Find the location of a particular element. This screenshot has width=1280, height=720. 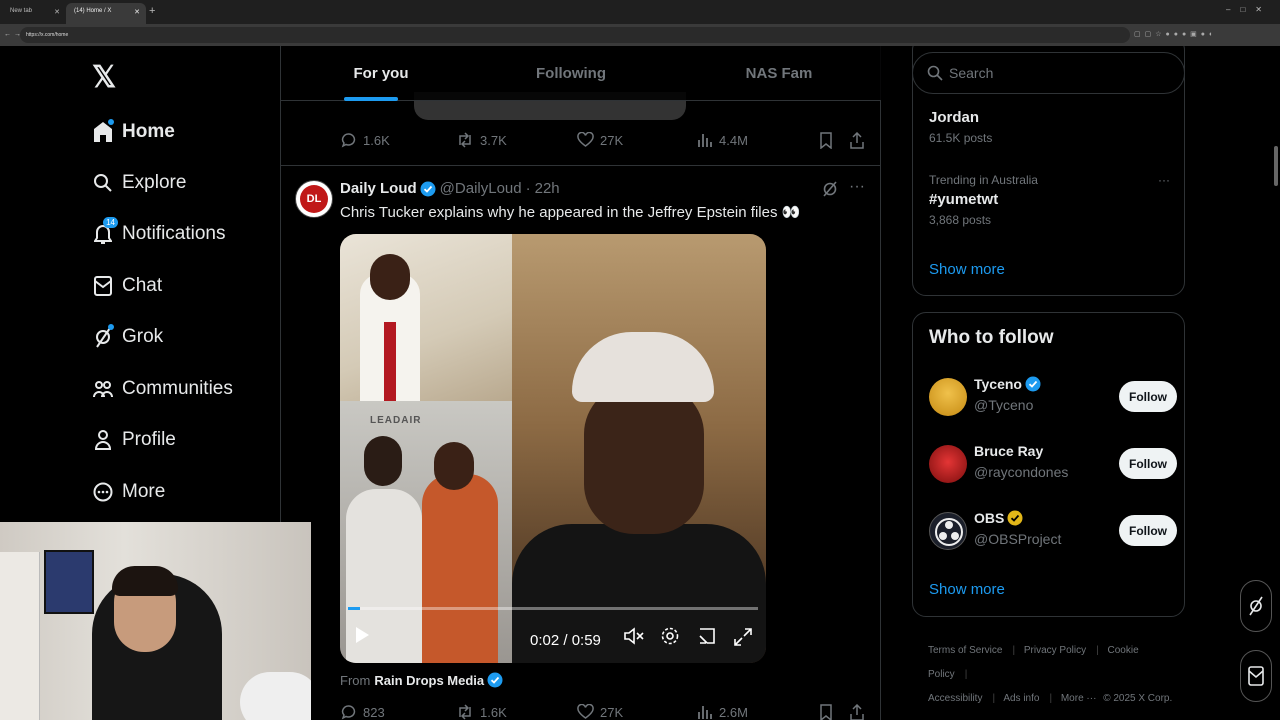

footer-link: More ··· is located at coordinates (1079, 698).